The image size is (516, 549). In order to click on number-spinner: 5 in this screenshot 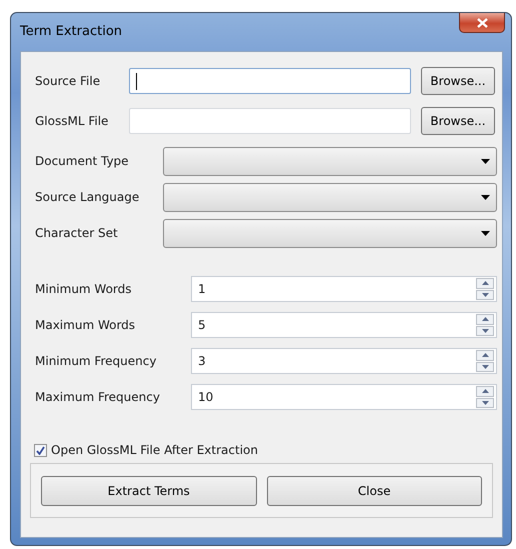, I will do `click(344, 325)`.